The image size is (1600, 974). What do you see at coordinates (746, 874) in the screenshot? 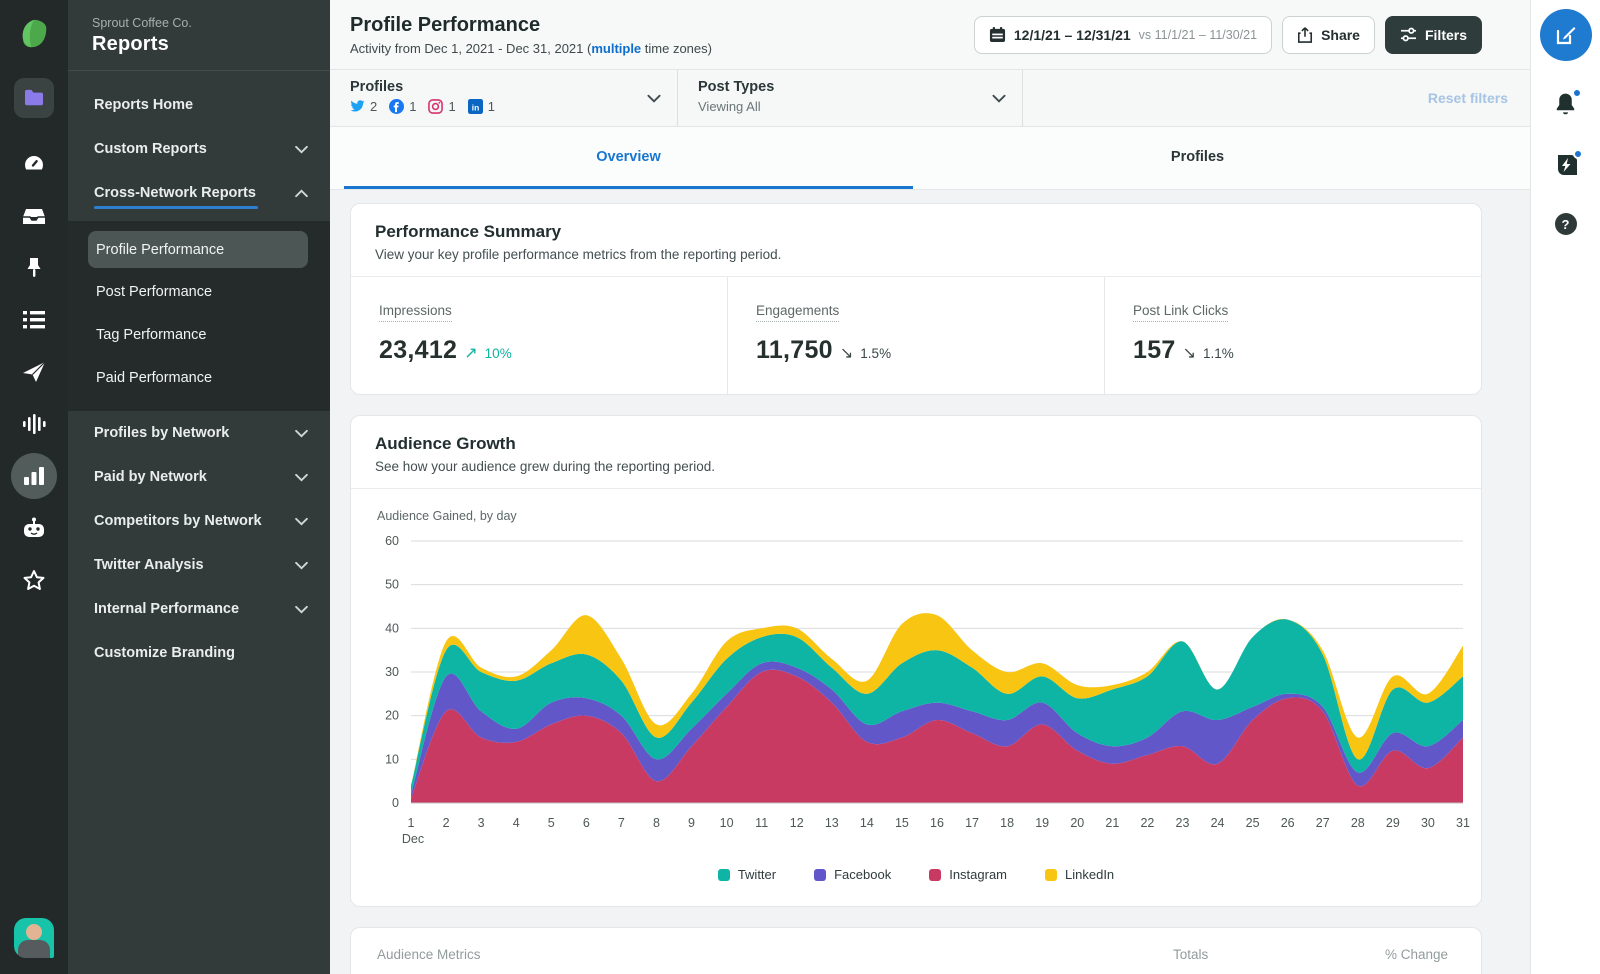
I see `legend-item-twitter: Twitter` at bounding box center [746, 874].